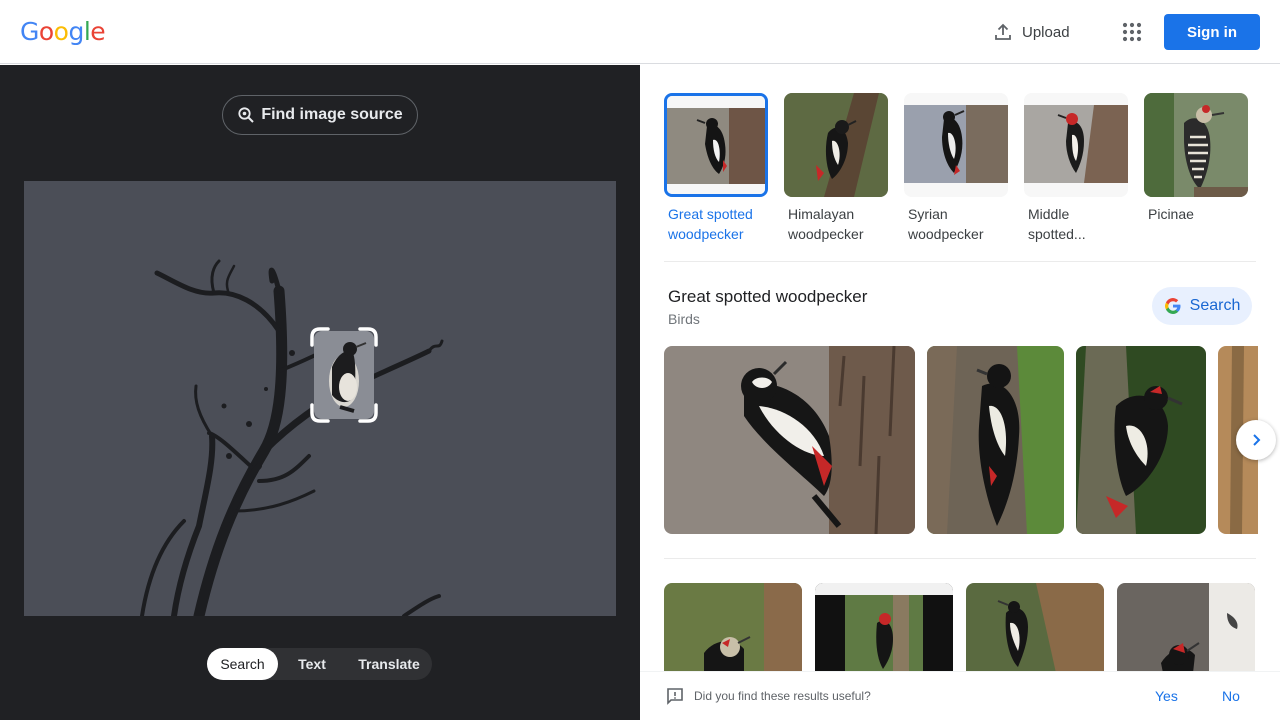 The width and height of the screenshot is (1280, 720). I want to click on find-image-source-label: Find image source, so click(332, 114).